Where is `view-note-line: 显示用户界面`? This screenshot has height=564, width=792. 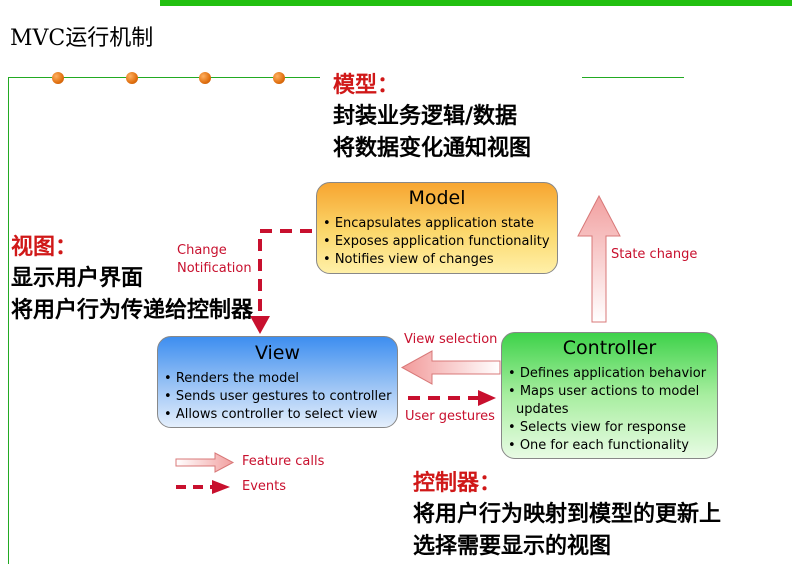
view-note-line: 显示用户界面 is located at coordinates (77, 278).